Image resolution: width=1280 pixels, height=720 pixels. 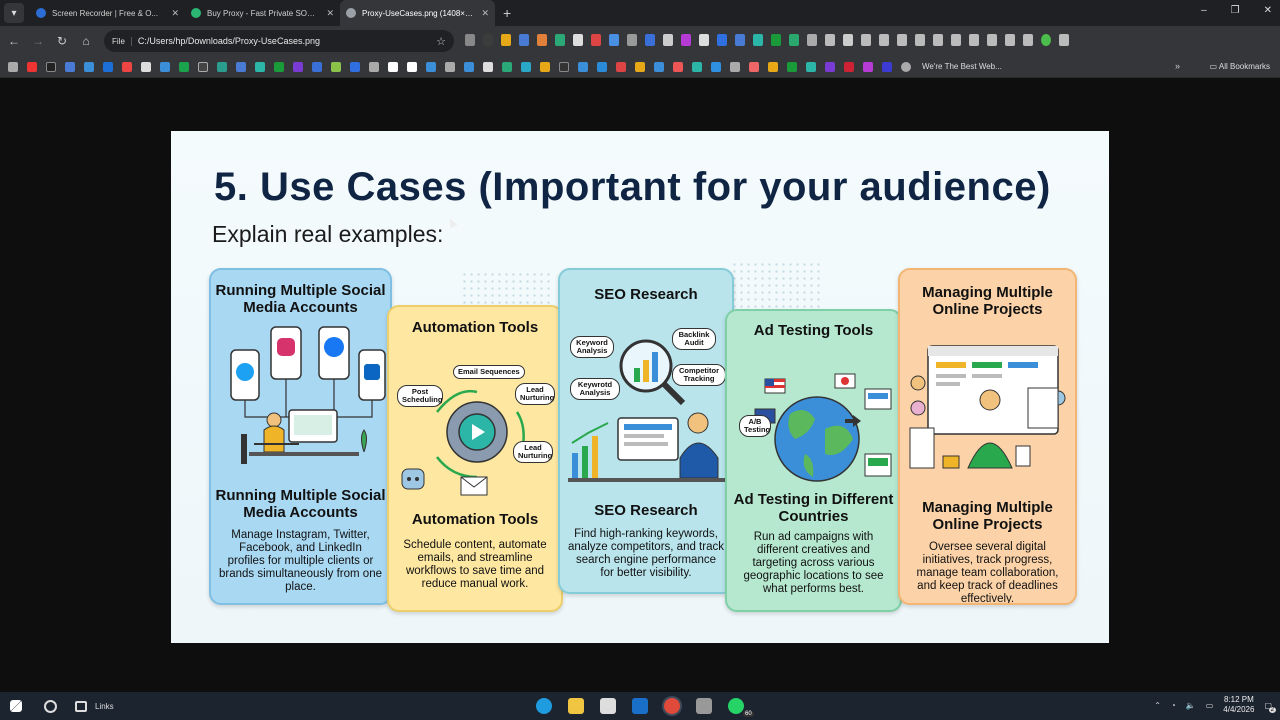 What do you see at coordinates (974, 40) in the screenshot?
I see `link-icon` at bounding box center [974, 40].